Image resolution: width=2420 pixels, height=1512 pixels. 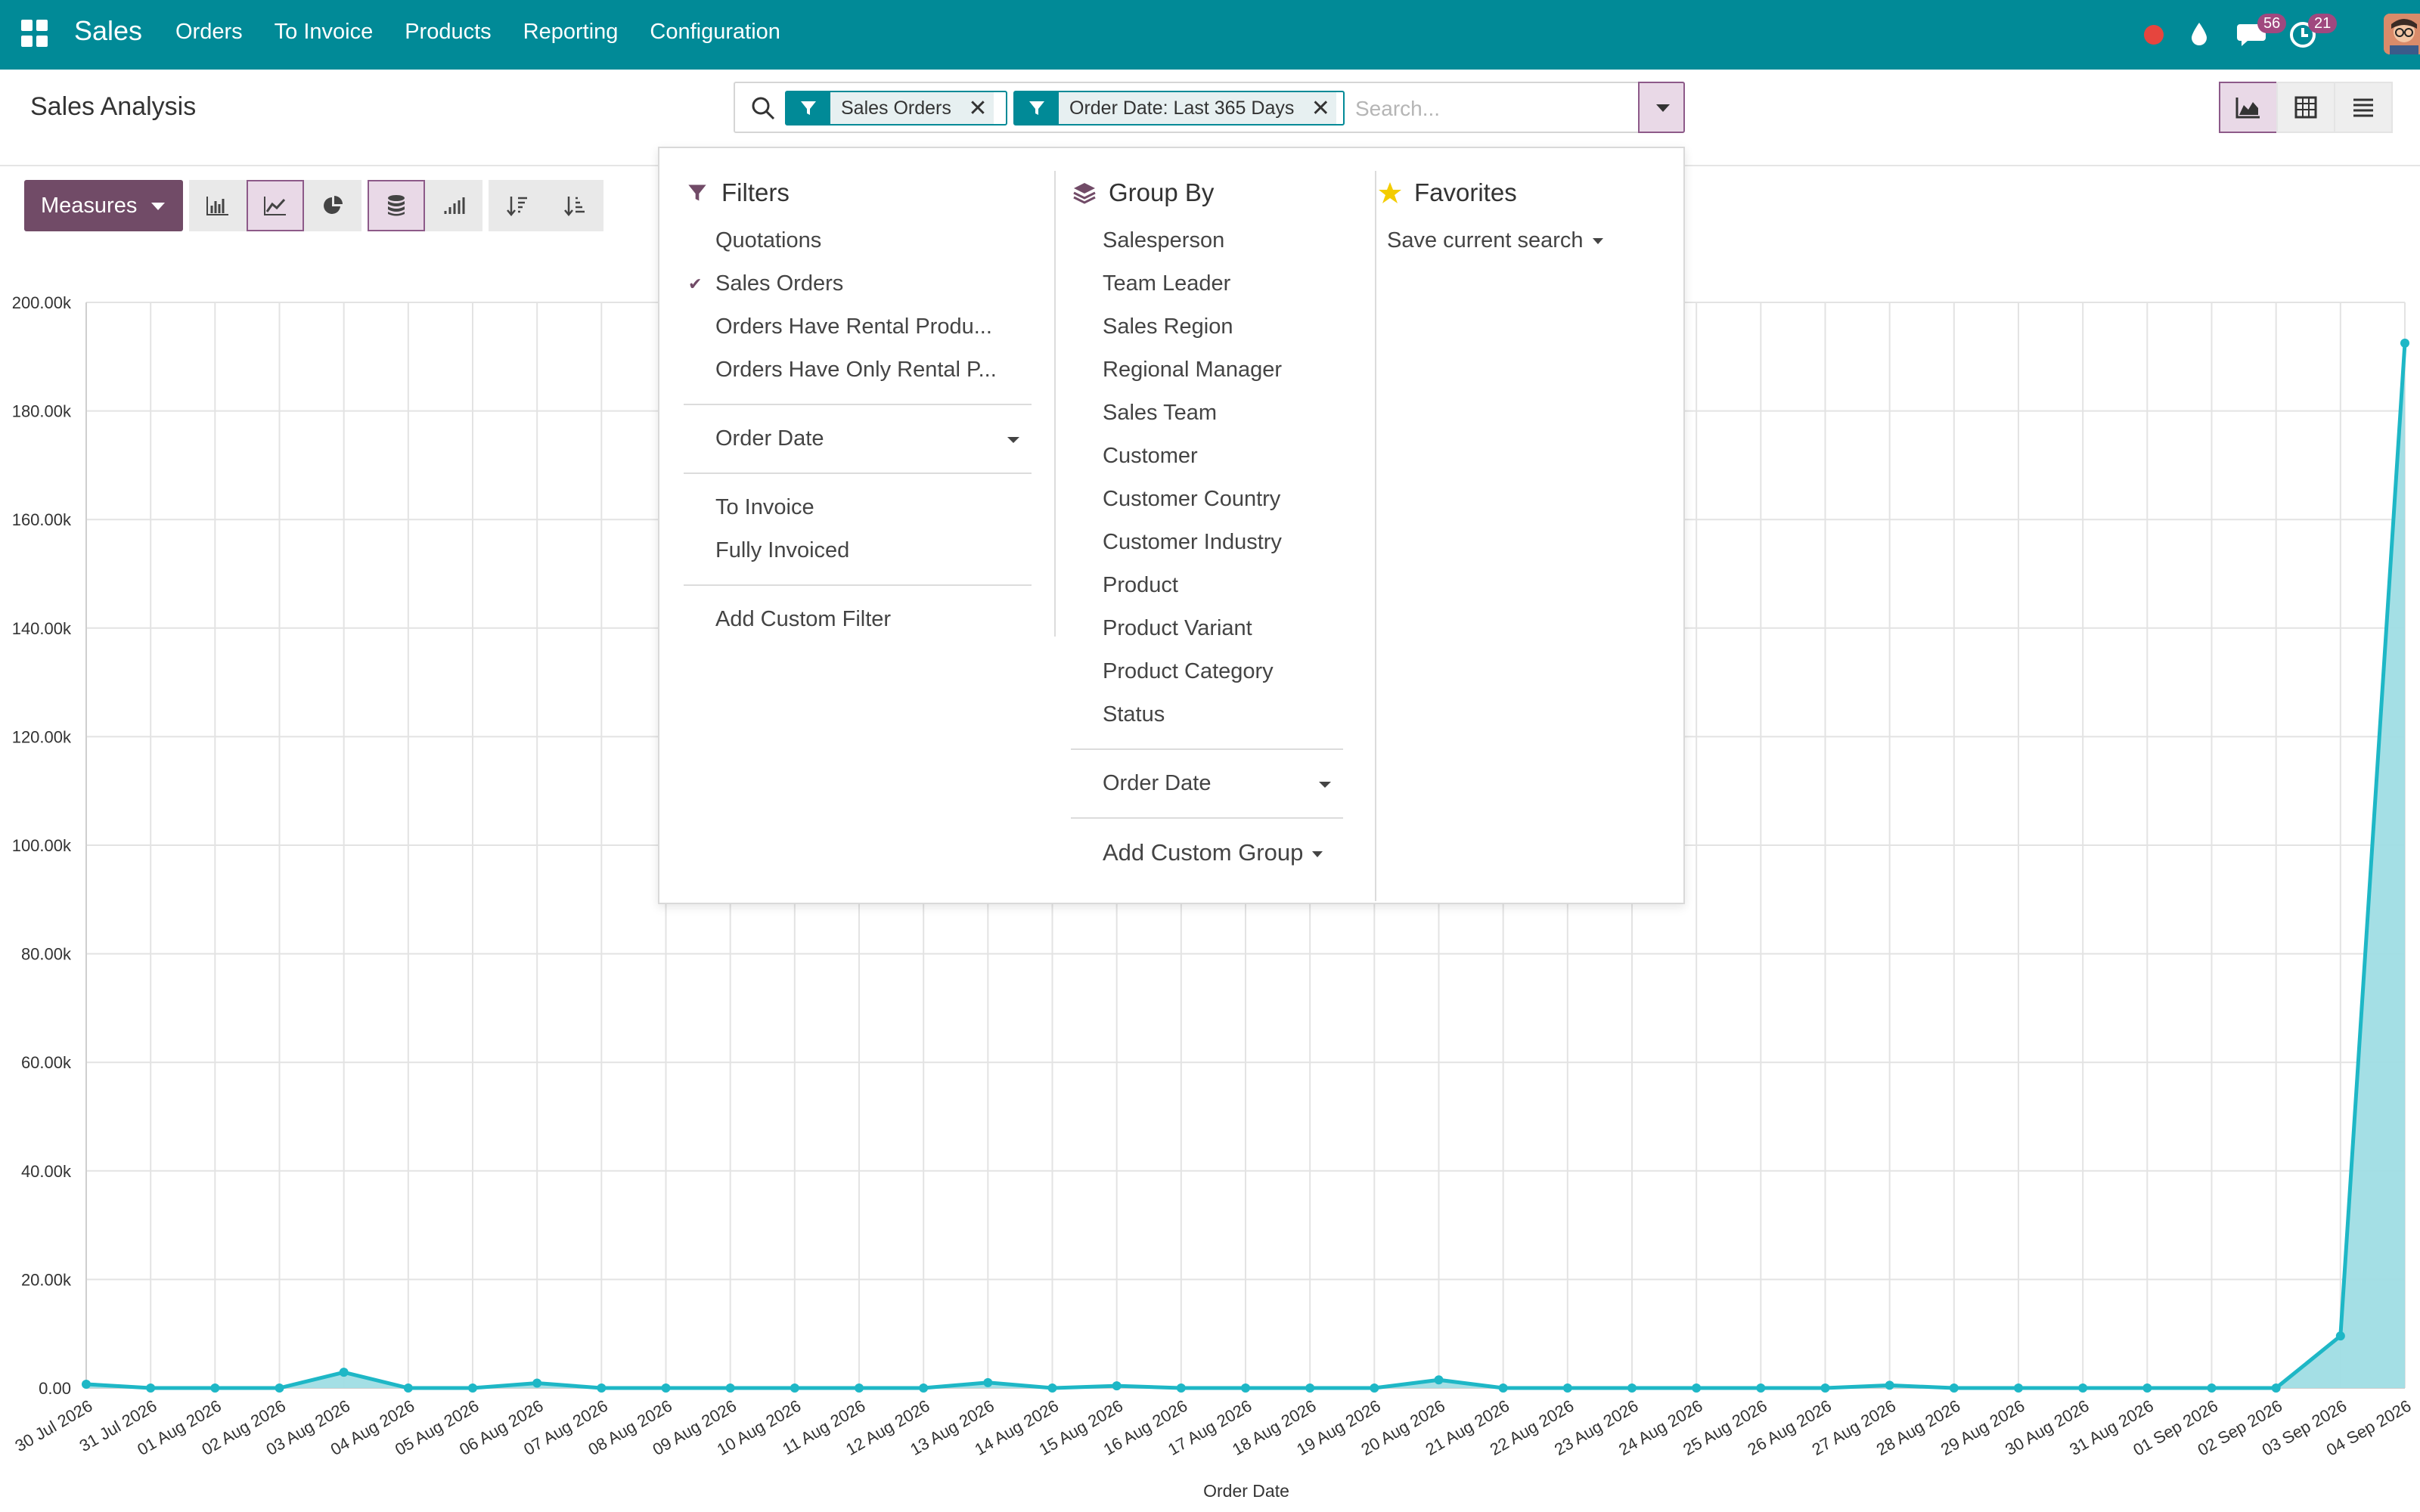 I want to click on groupby-regional-manager: Regional Manager, so click(x=1207, y=371).